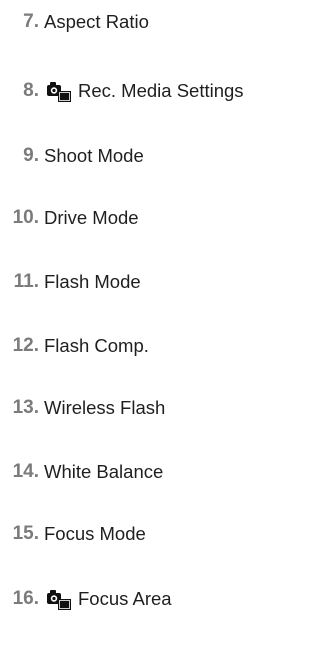 The width and height of the screenshot is (335, 656). What do you see at coordinates (167, 22) in the screenshot?
I see `list-item-aspect-ratio: 7. Aspect Ratio` at bounding box center [167, 22].